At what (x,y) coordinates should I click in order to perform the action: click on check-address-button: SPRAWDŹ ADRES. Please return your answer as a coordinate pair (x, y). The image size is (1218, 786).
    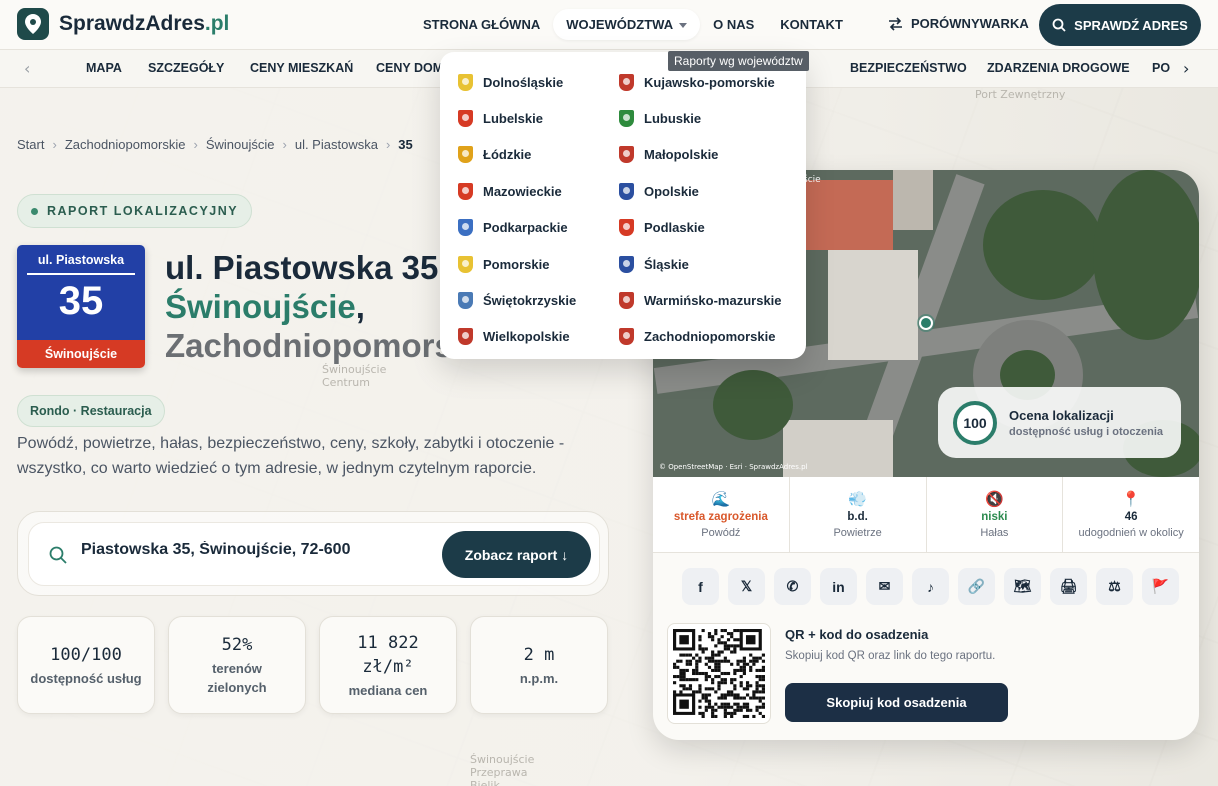
    Looking at the image, I should click on (1120, 25).